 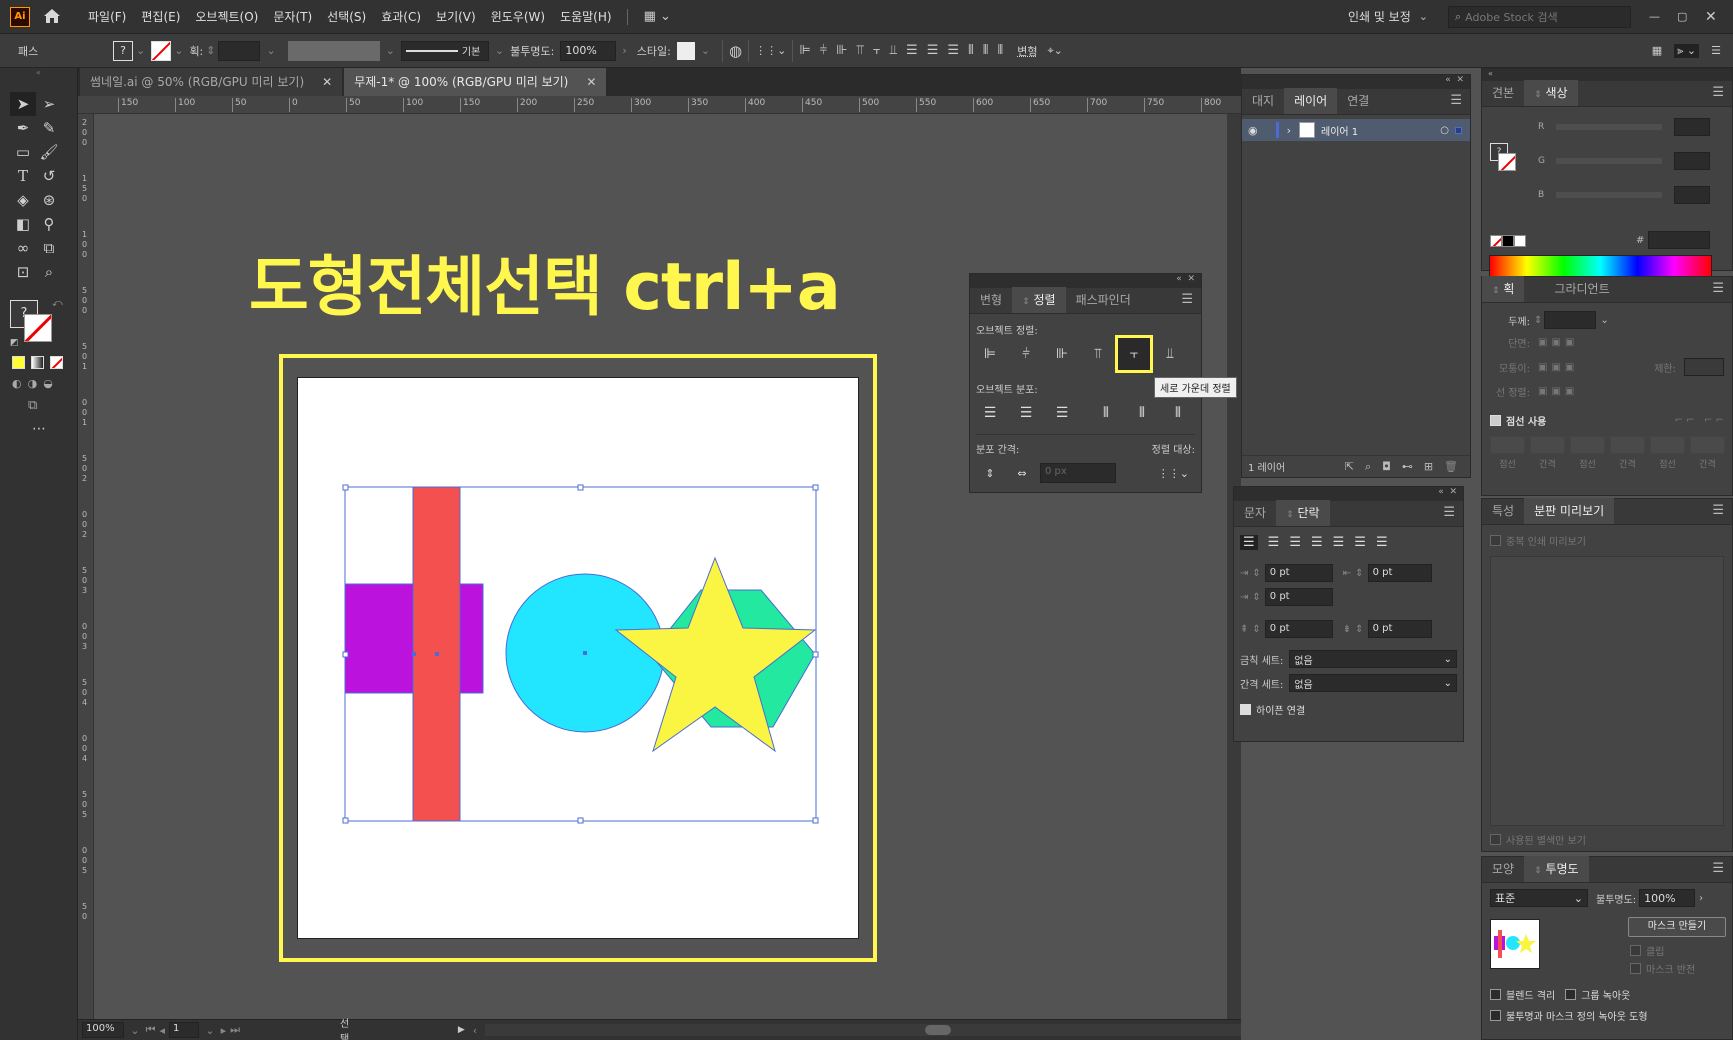 What do you see at coordinates (23, 200) in the screenshot?
I see `eraser-tool-icon: ◈` at bounding box center [23, 200].